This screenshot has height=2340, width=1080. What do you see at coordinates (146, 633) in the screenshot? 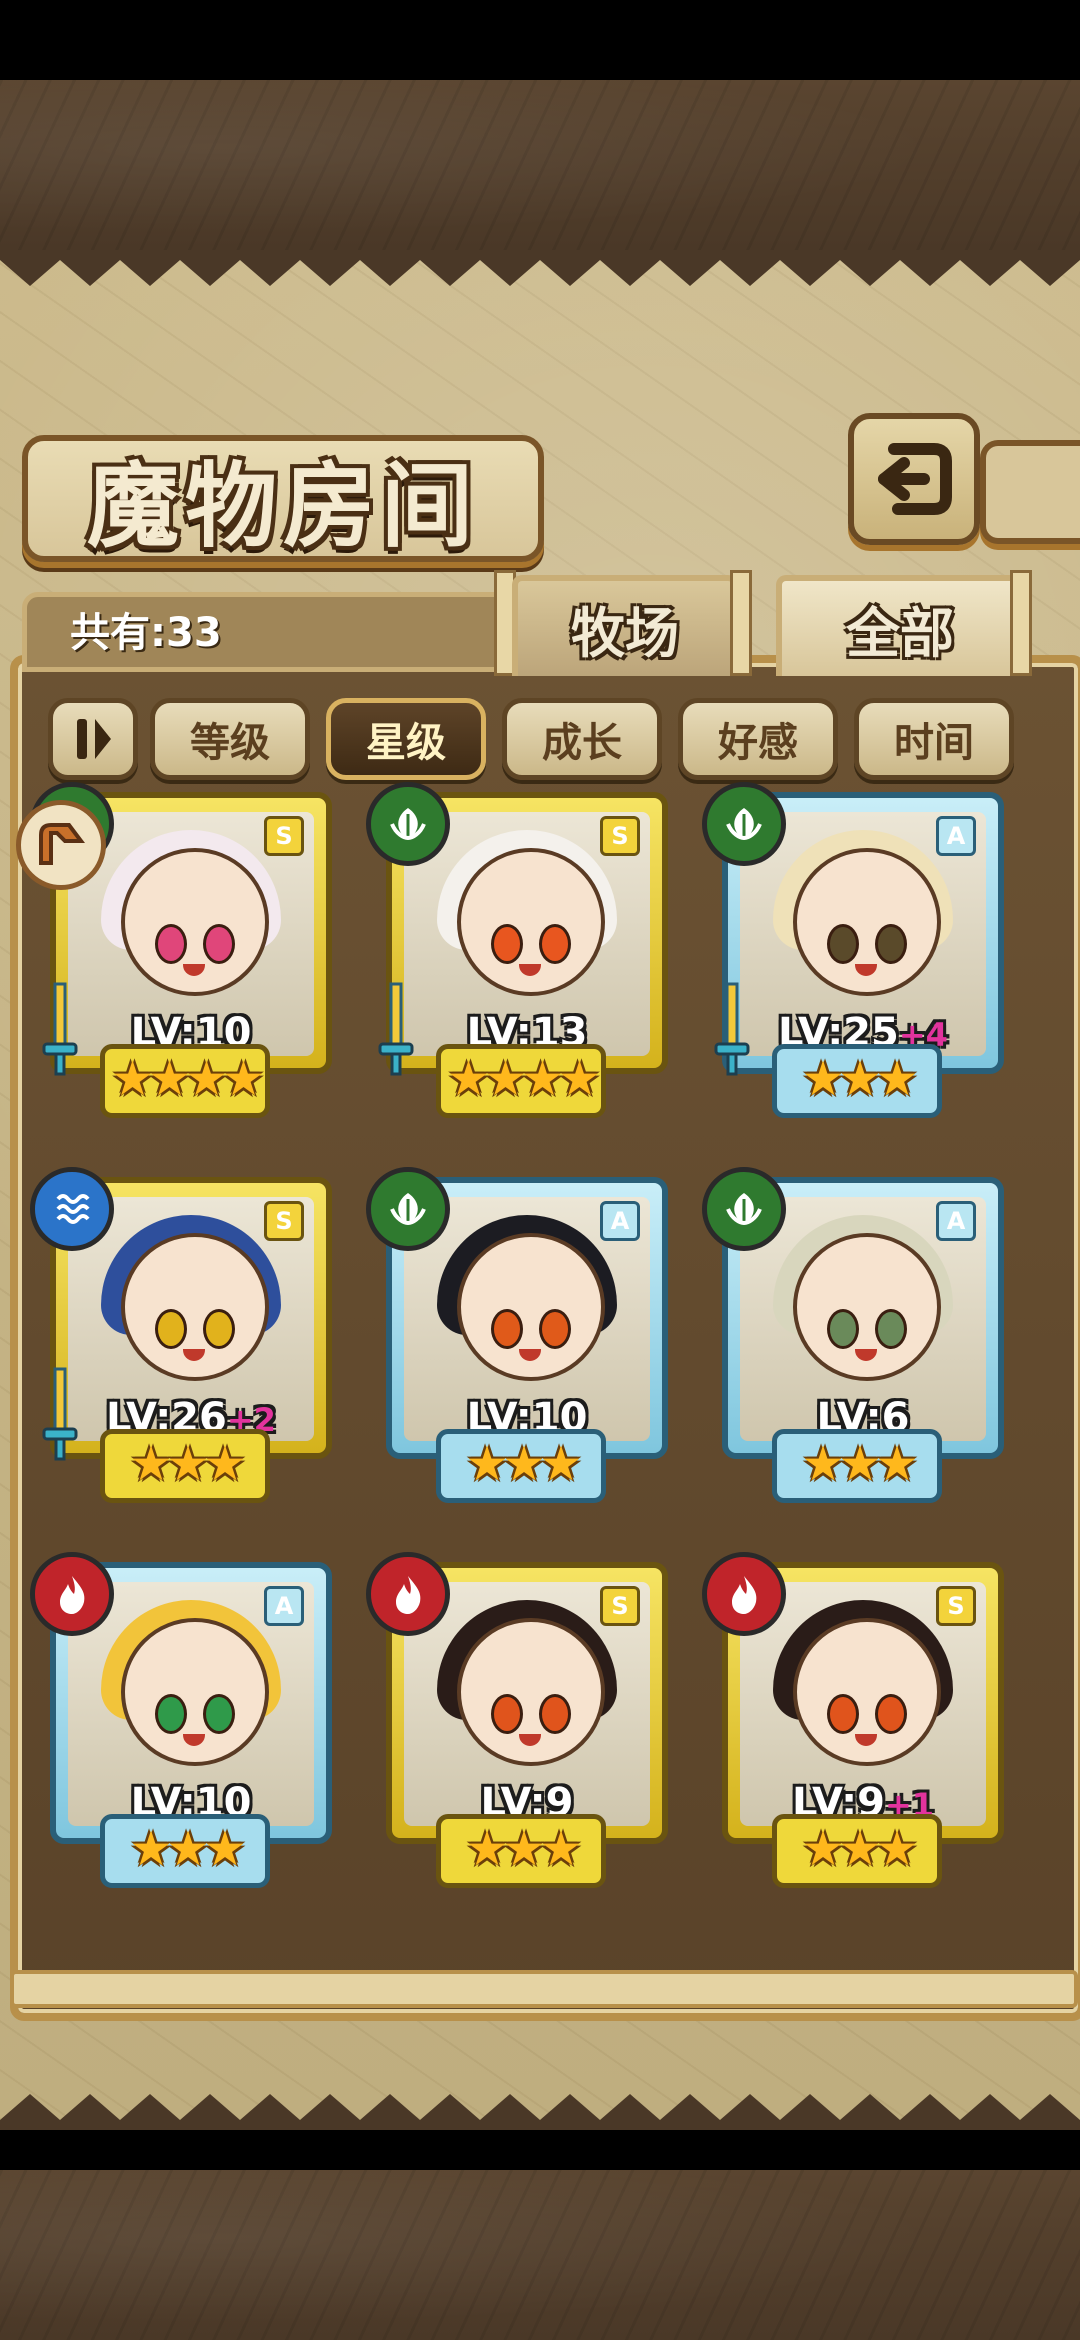
I see `monster-count: 共有:33` at bounding box center [146, 633].